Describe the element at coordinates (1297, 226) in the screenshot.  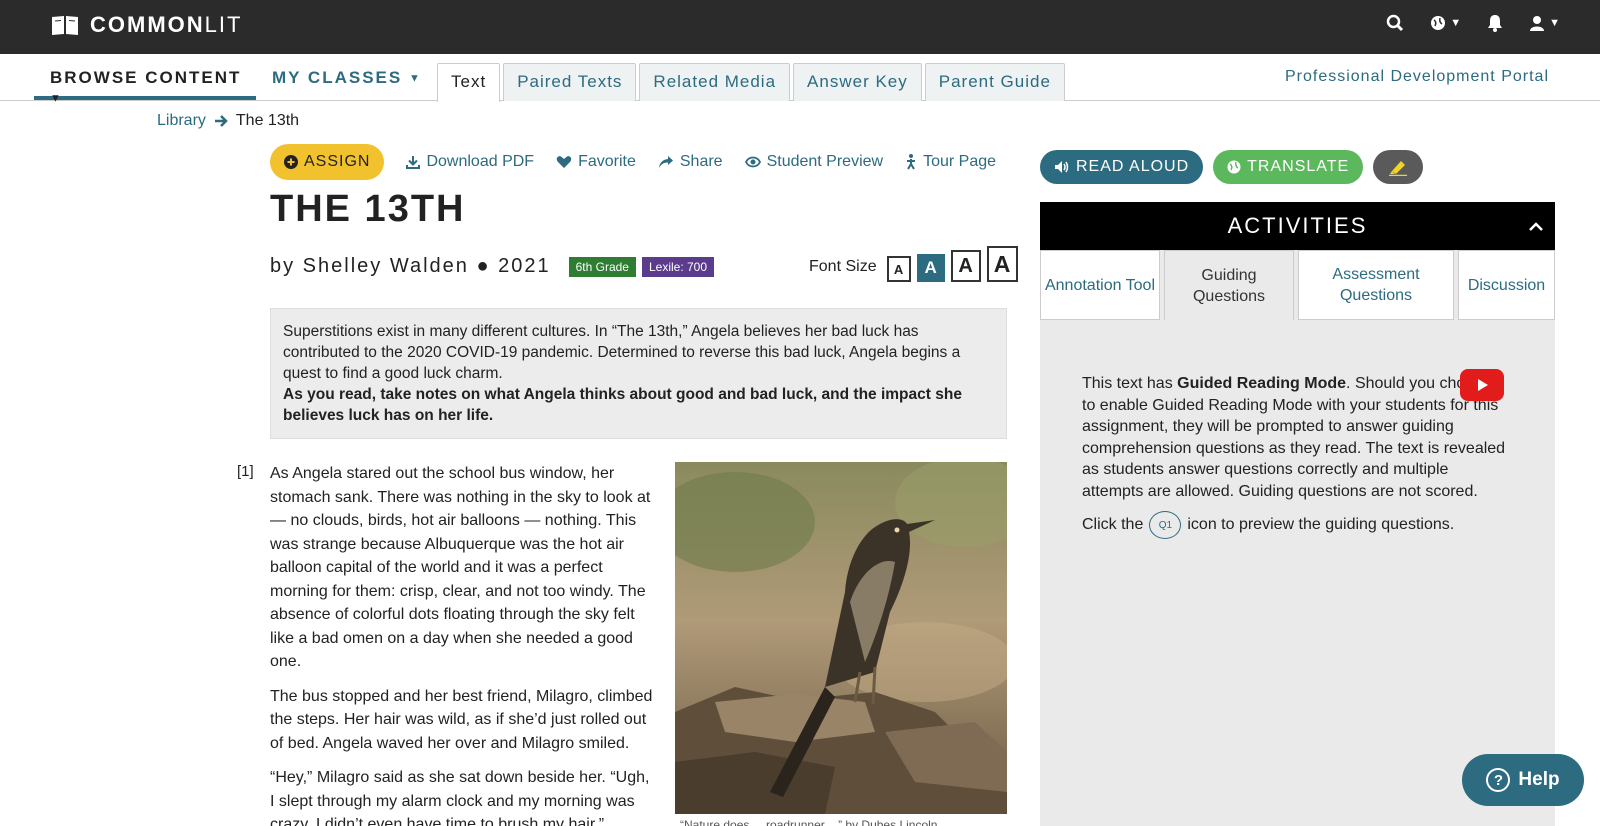
I see `activities-header: ACTIVITIES` at that location.